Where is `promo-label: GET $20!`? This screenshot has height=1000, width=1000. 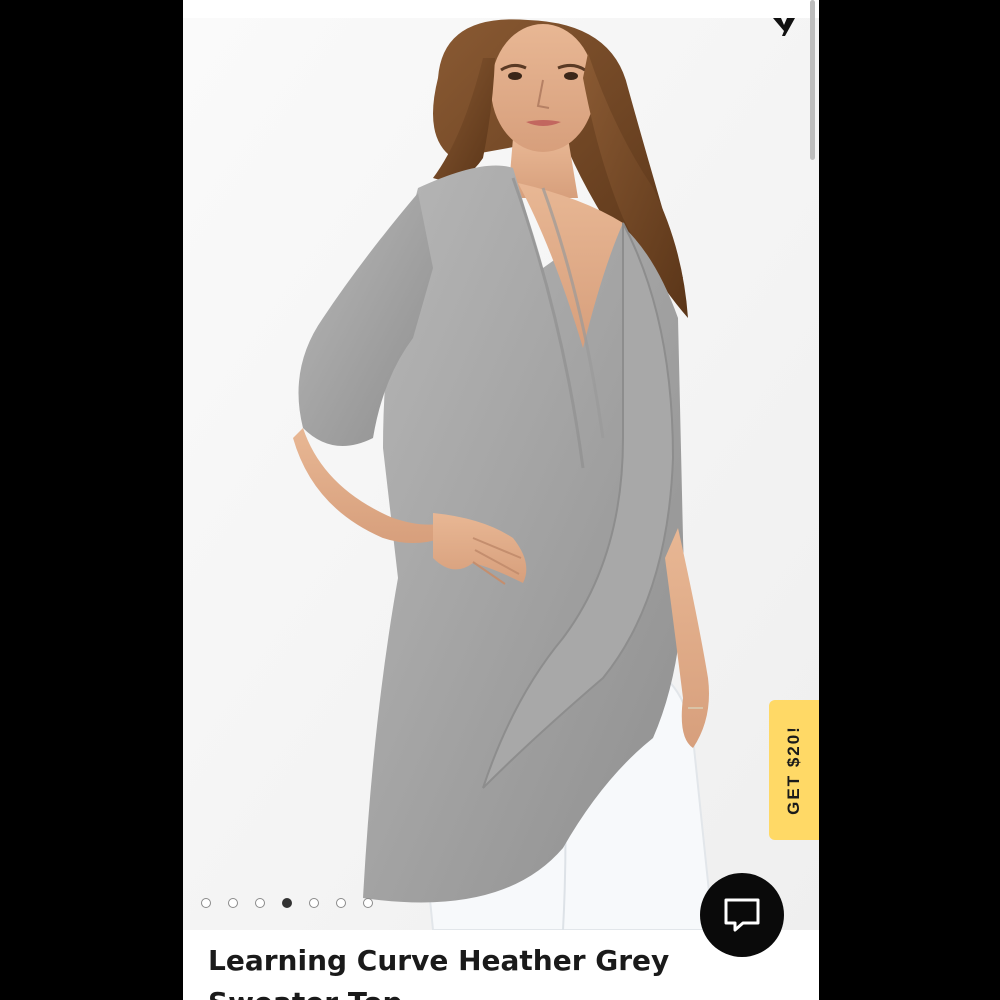
promo-label: GET $20! is located at coordinates (794, 770).